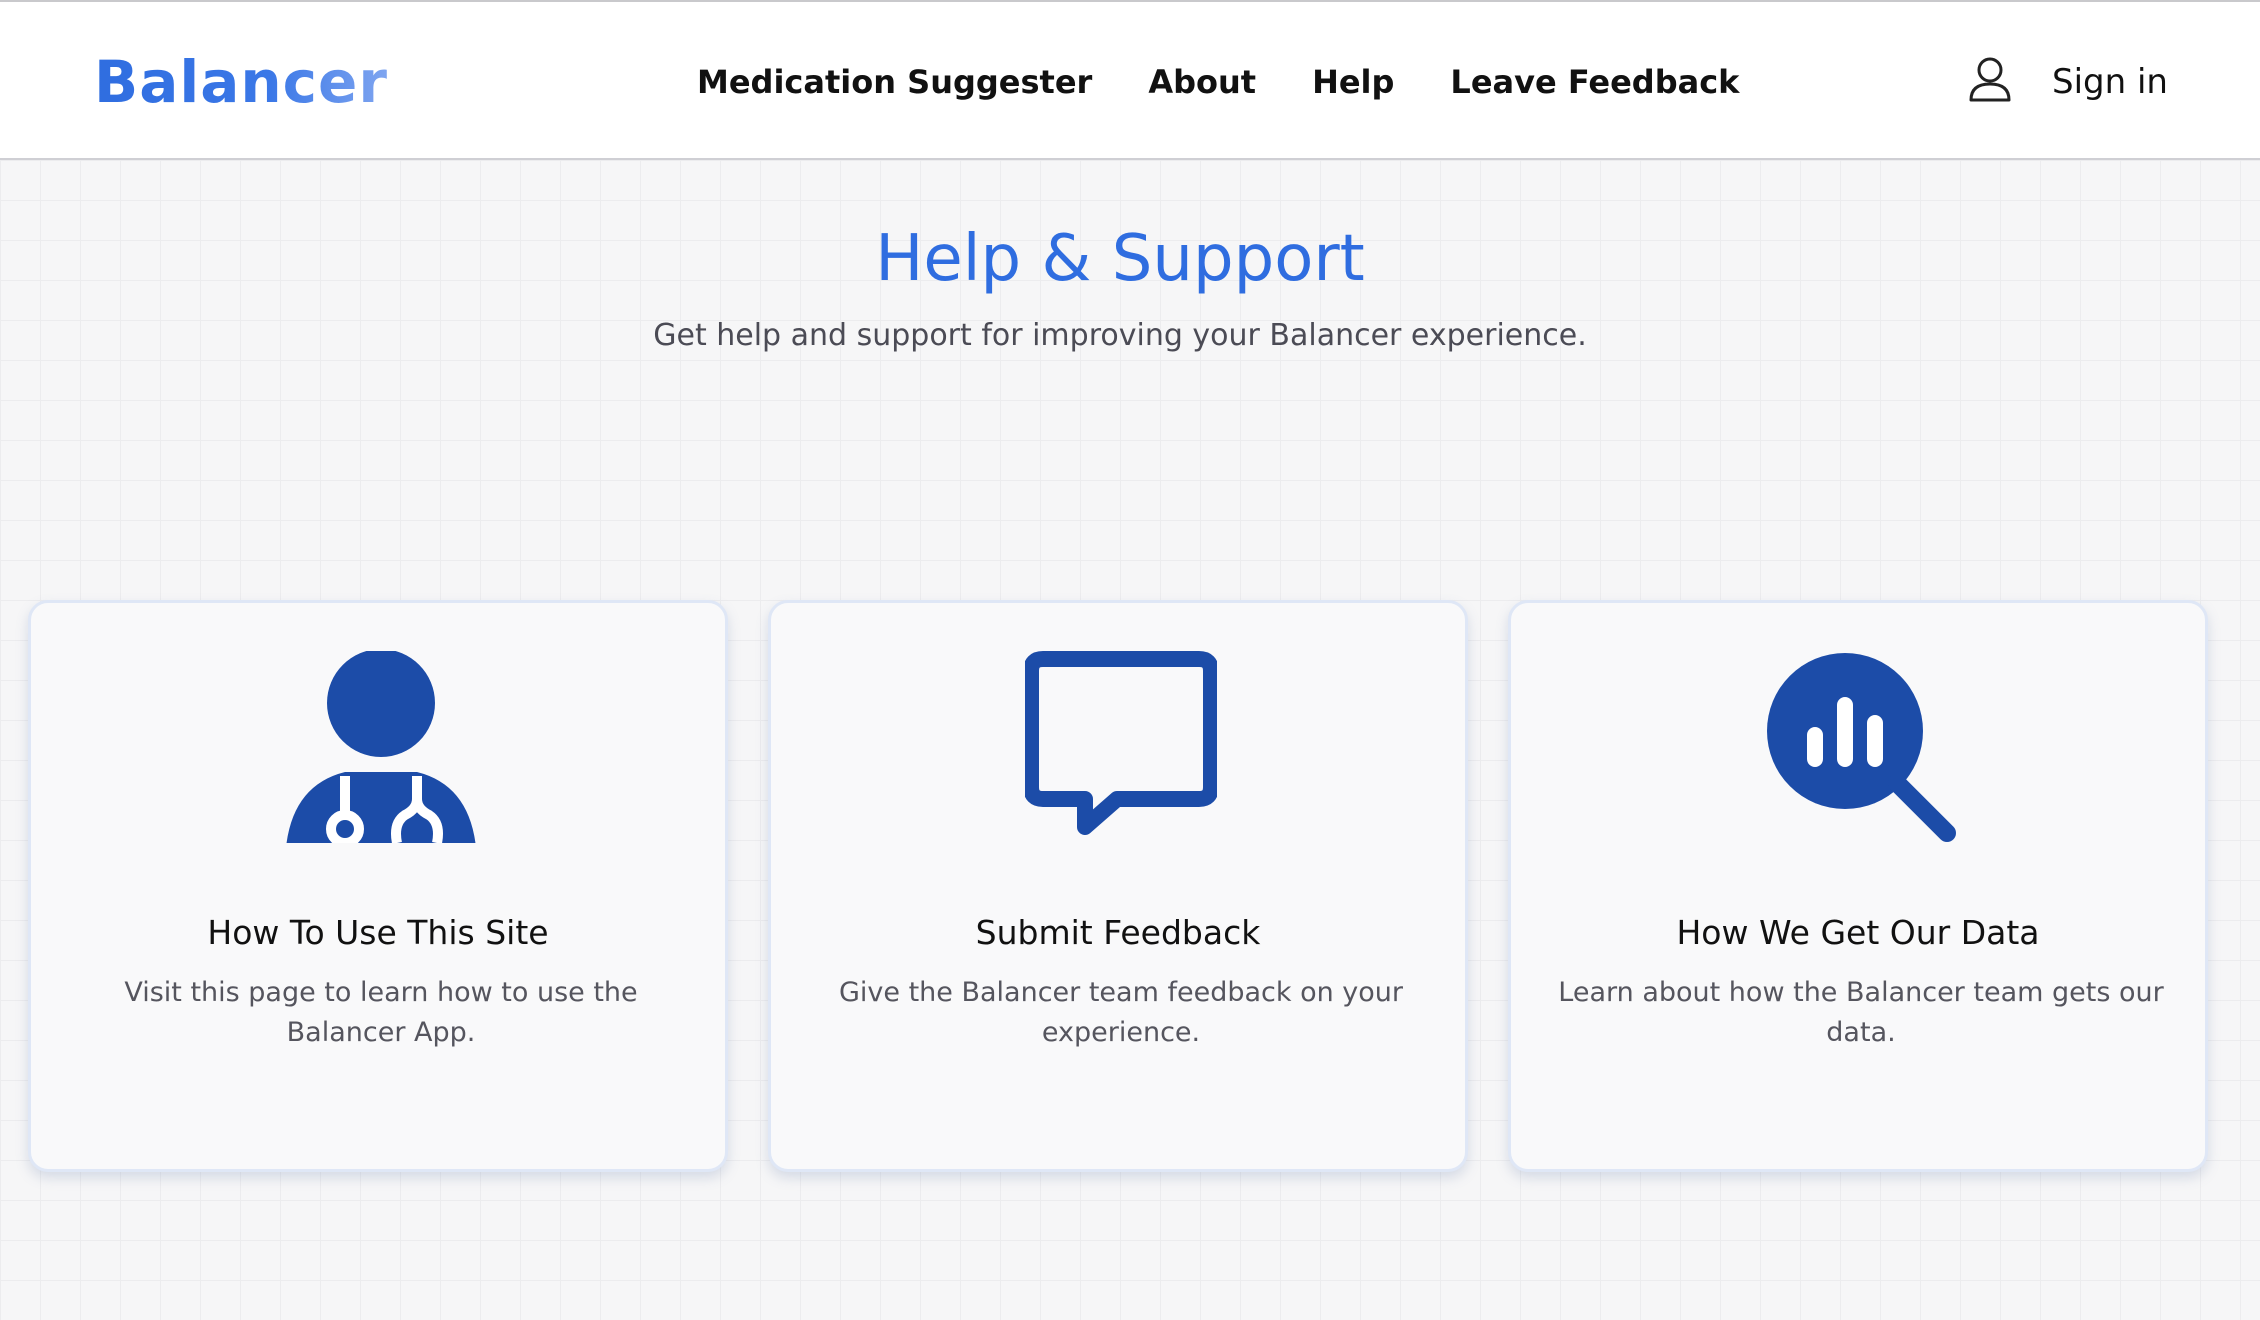  What do you see at coordinates (1858, 932) in the screenshot?
I see `card-title: How We Get Our Data` at bounding box center [1858, 932].